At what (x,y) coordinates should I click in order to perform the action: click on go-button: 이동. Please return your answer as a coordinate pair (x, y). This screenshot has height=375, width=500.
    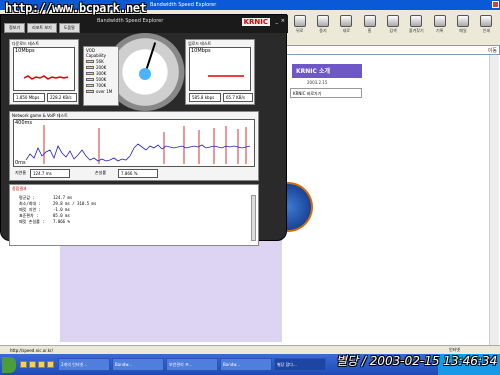
    Looking at the image, I should click on (492, 50).